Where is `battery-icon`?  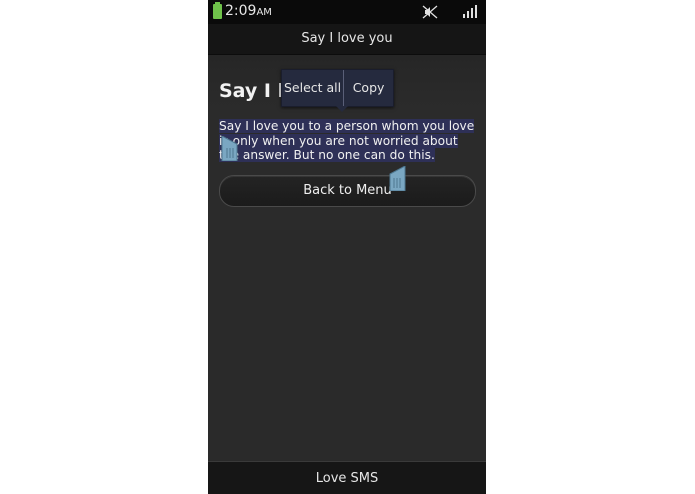 battery-icon is located at coordinates (217, 10).